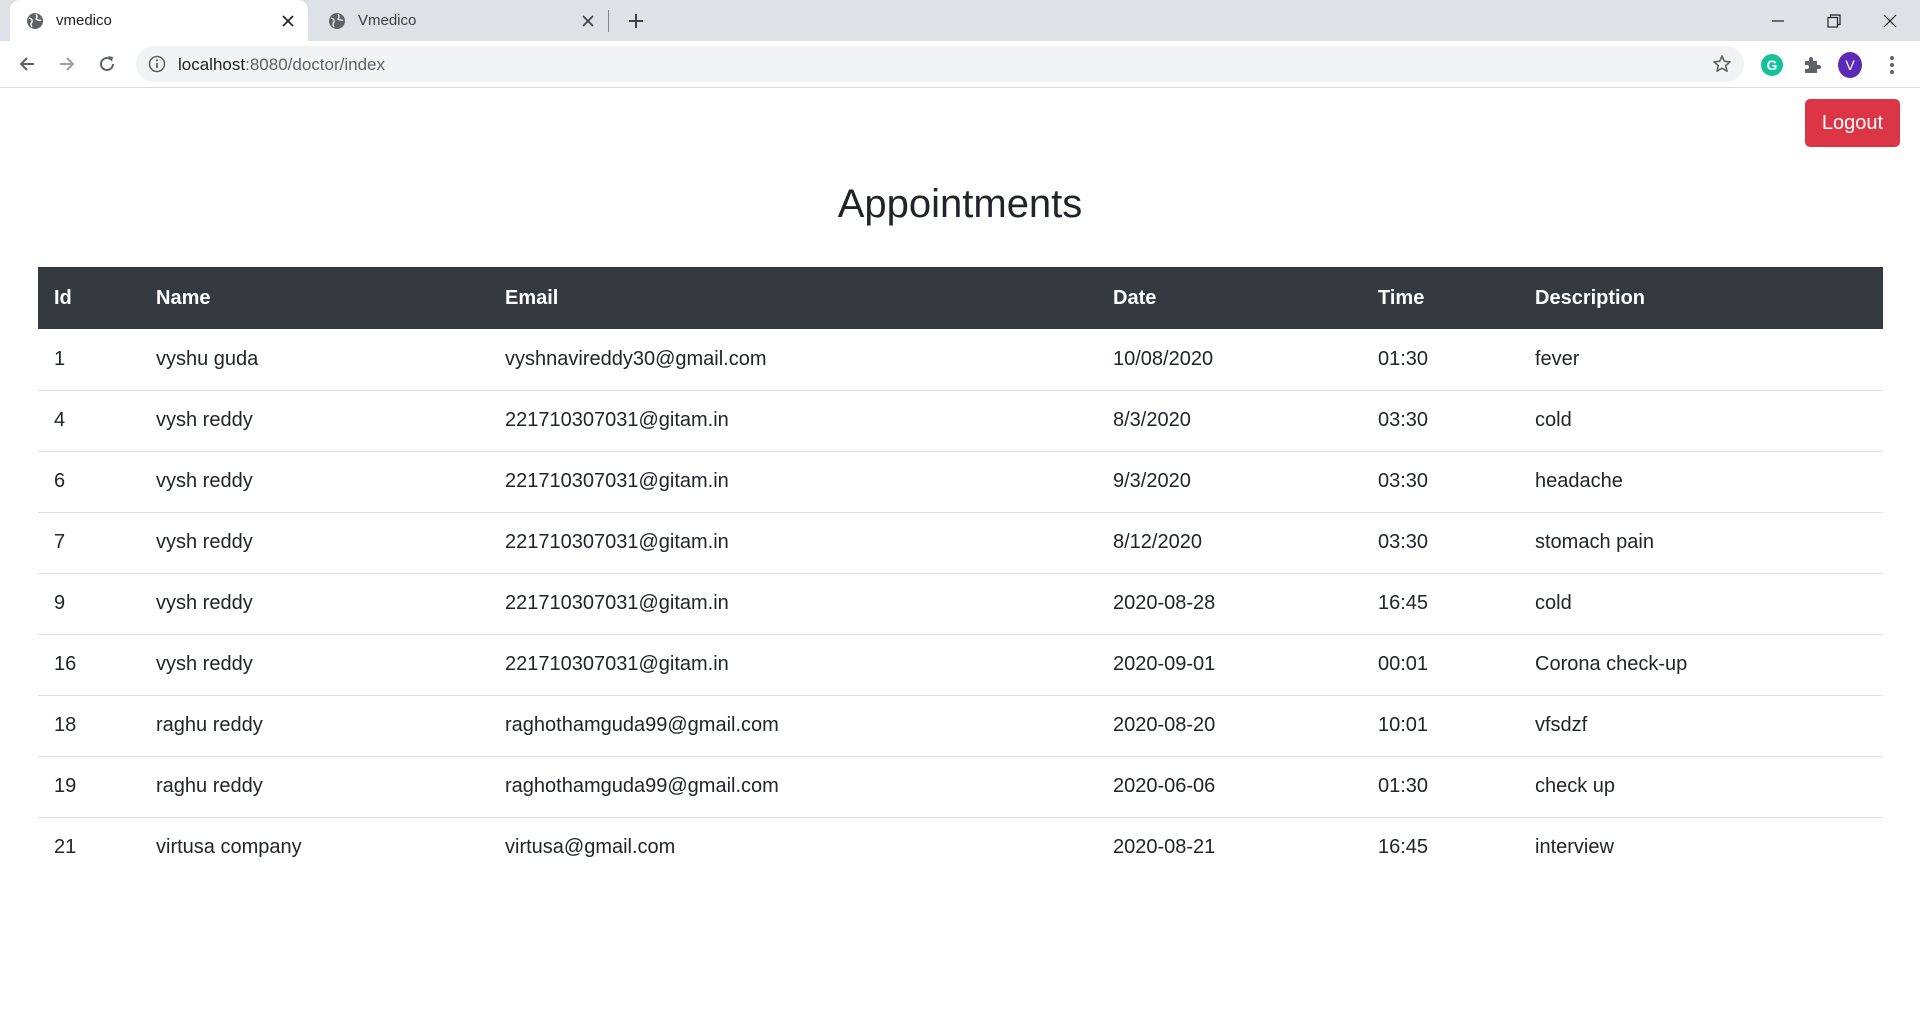 This screenshot has height=1030, width=1920. I want to click on column-header-id: Id, so click(89, 298).